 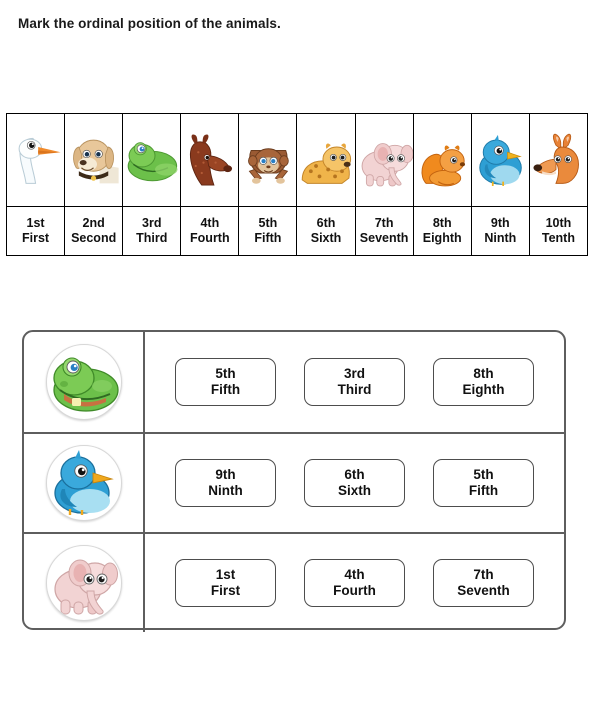 I want to click on leopard-icon-art, so click(x=327, y=163).